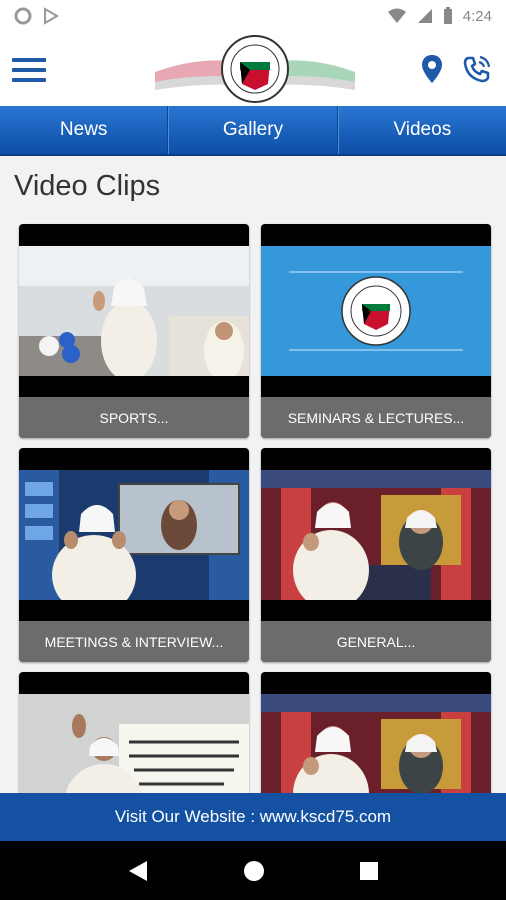 The width and height of the screenshot is (506, 900). Describe the element at coordinates (87, 186) in the screenshot. I see `page-title: Video Clips` at that location.